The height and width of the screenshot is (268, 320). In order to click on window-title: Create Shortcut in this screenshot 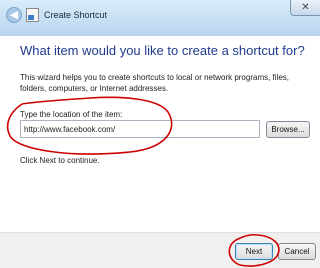, I will do `click(76, 15)`.